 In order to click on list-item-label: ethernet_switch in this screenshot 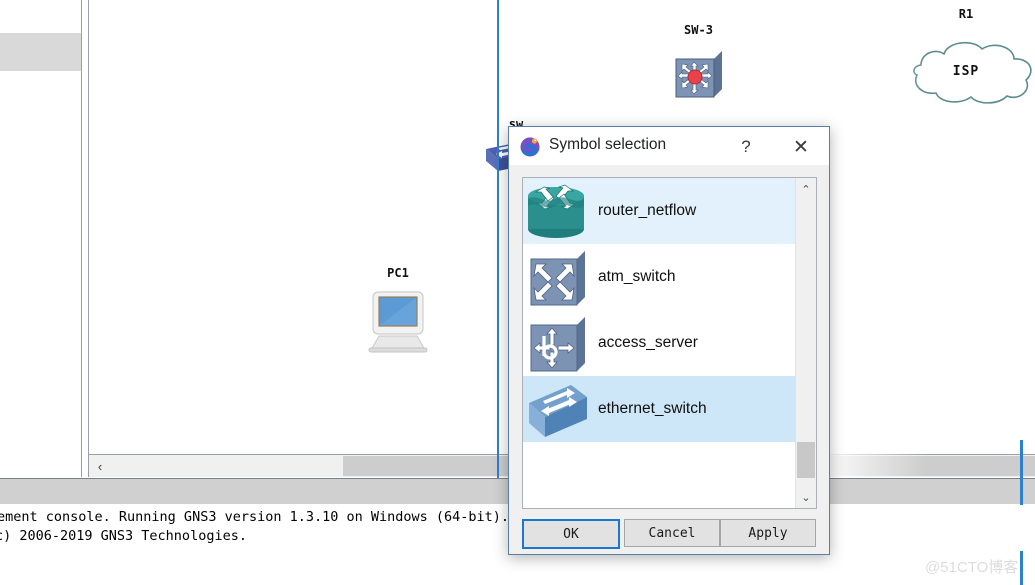, I will do `click(652, 408)`.